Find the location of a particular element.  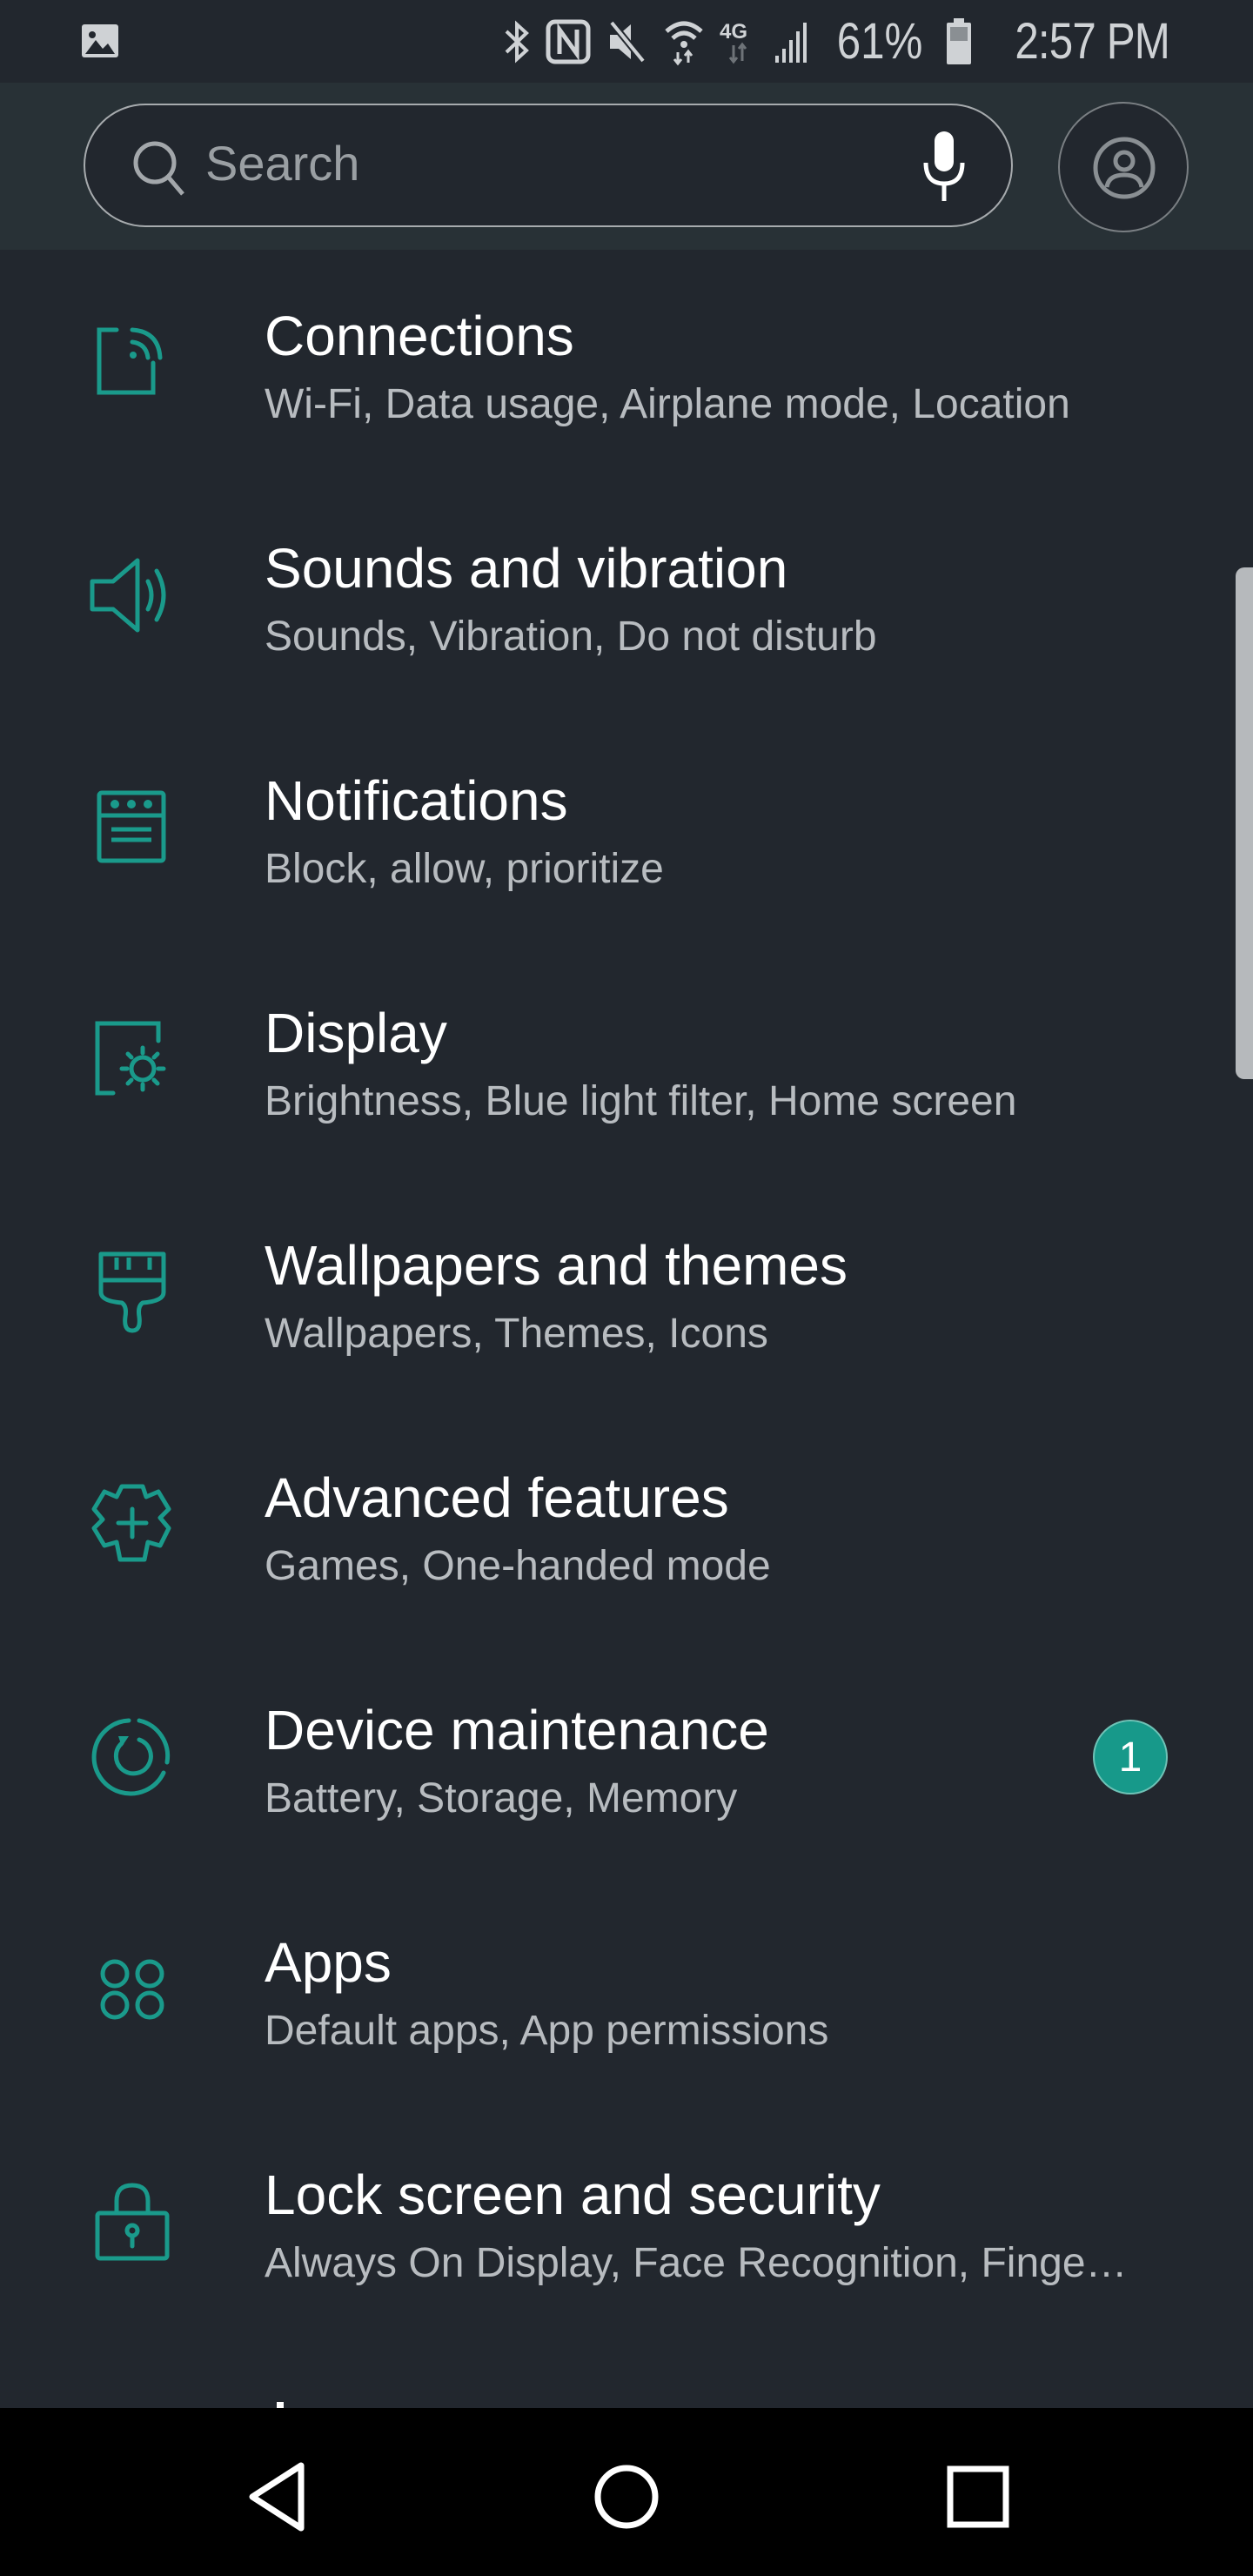

account-icon is located at coordinates (1124, 168).